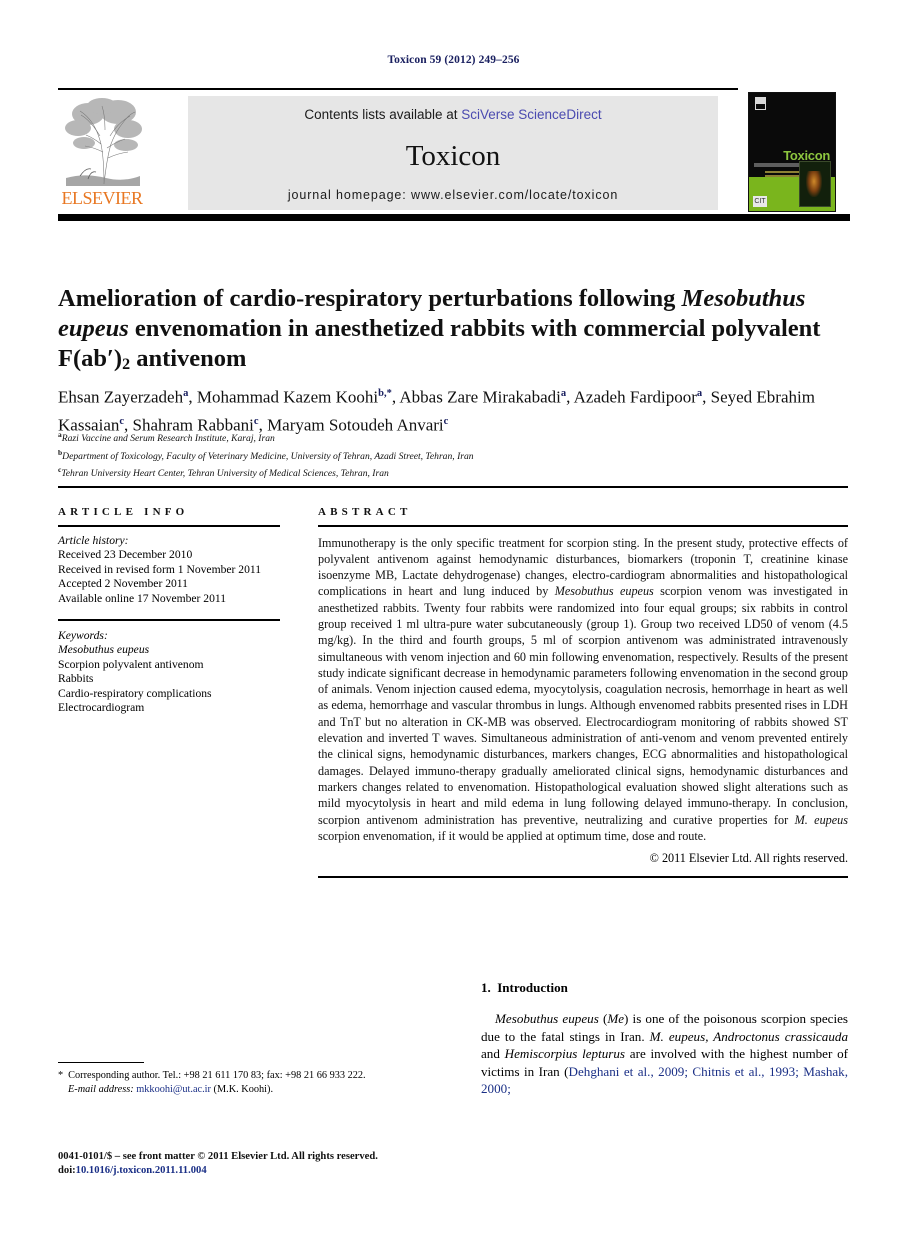 The image size is (907, 1238). What do you see at coordinates (480, 397) in the screenshot?
I see `author-name: Abbas Zare Mirakabadi` at bounding box center [480, 397].